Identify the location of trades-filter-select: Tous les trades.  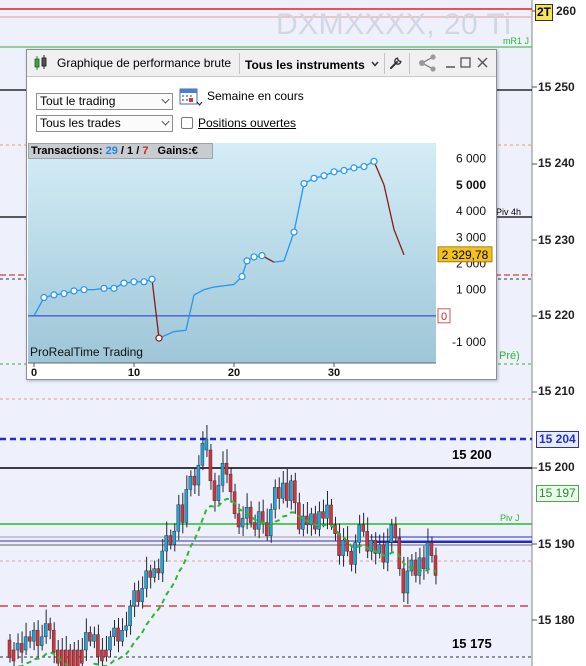
(104, 123).